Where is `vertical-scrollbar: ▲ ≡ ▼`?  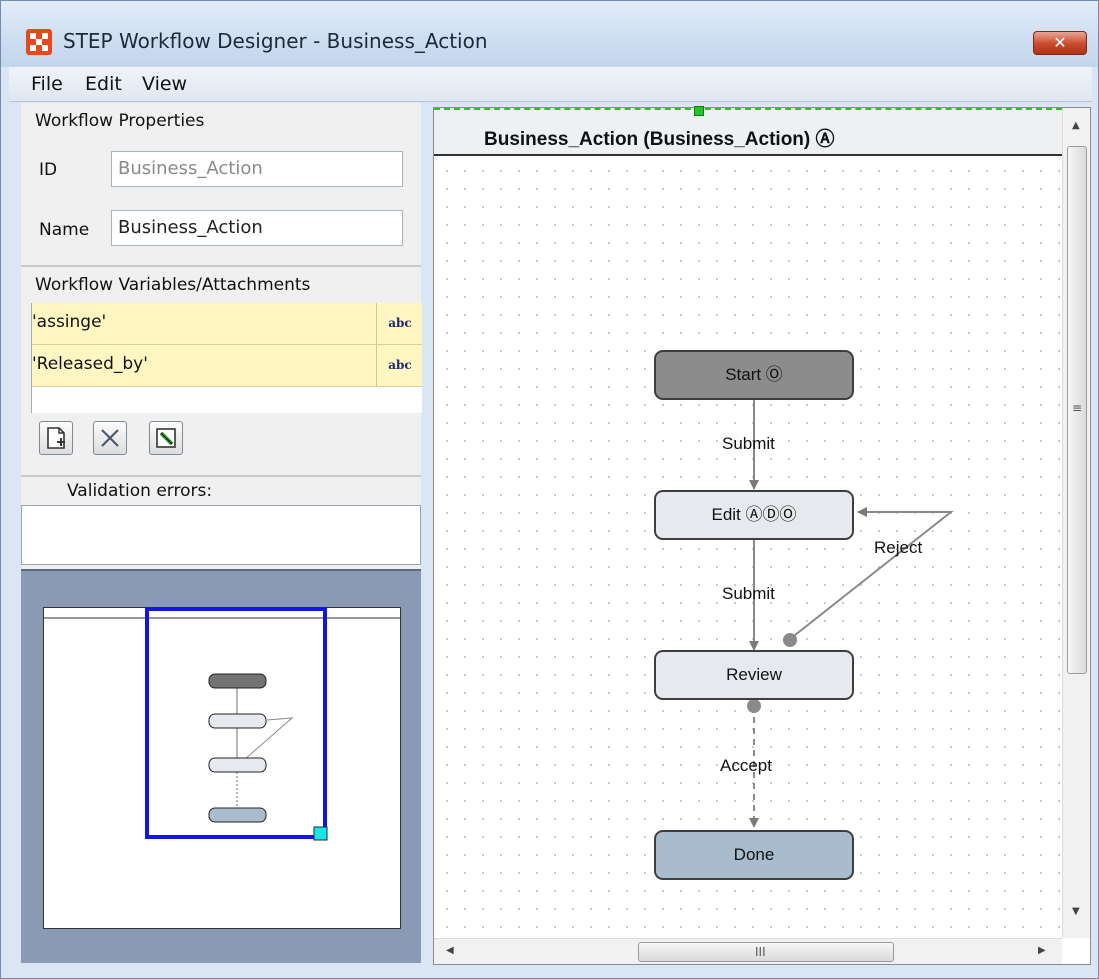
vertical-scrollbar: ▲ ≡ ▼ is located at coordinates (1076, 523).